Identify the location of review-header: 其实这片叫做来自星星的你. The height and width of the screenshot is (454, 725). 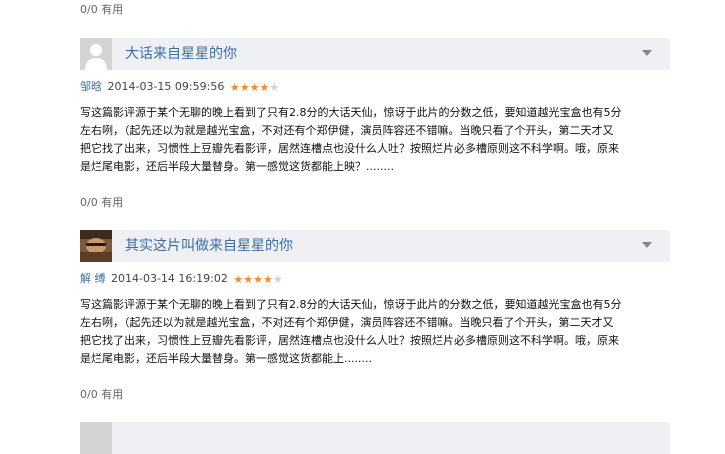
(375, 246).